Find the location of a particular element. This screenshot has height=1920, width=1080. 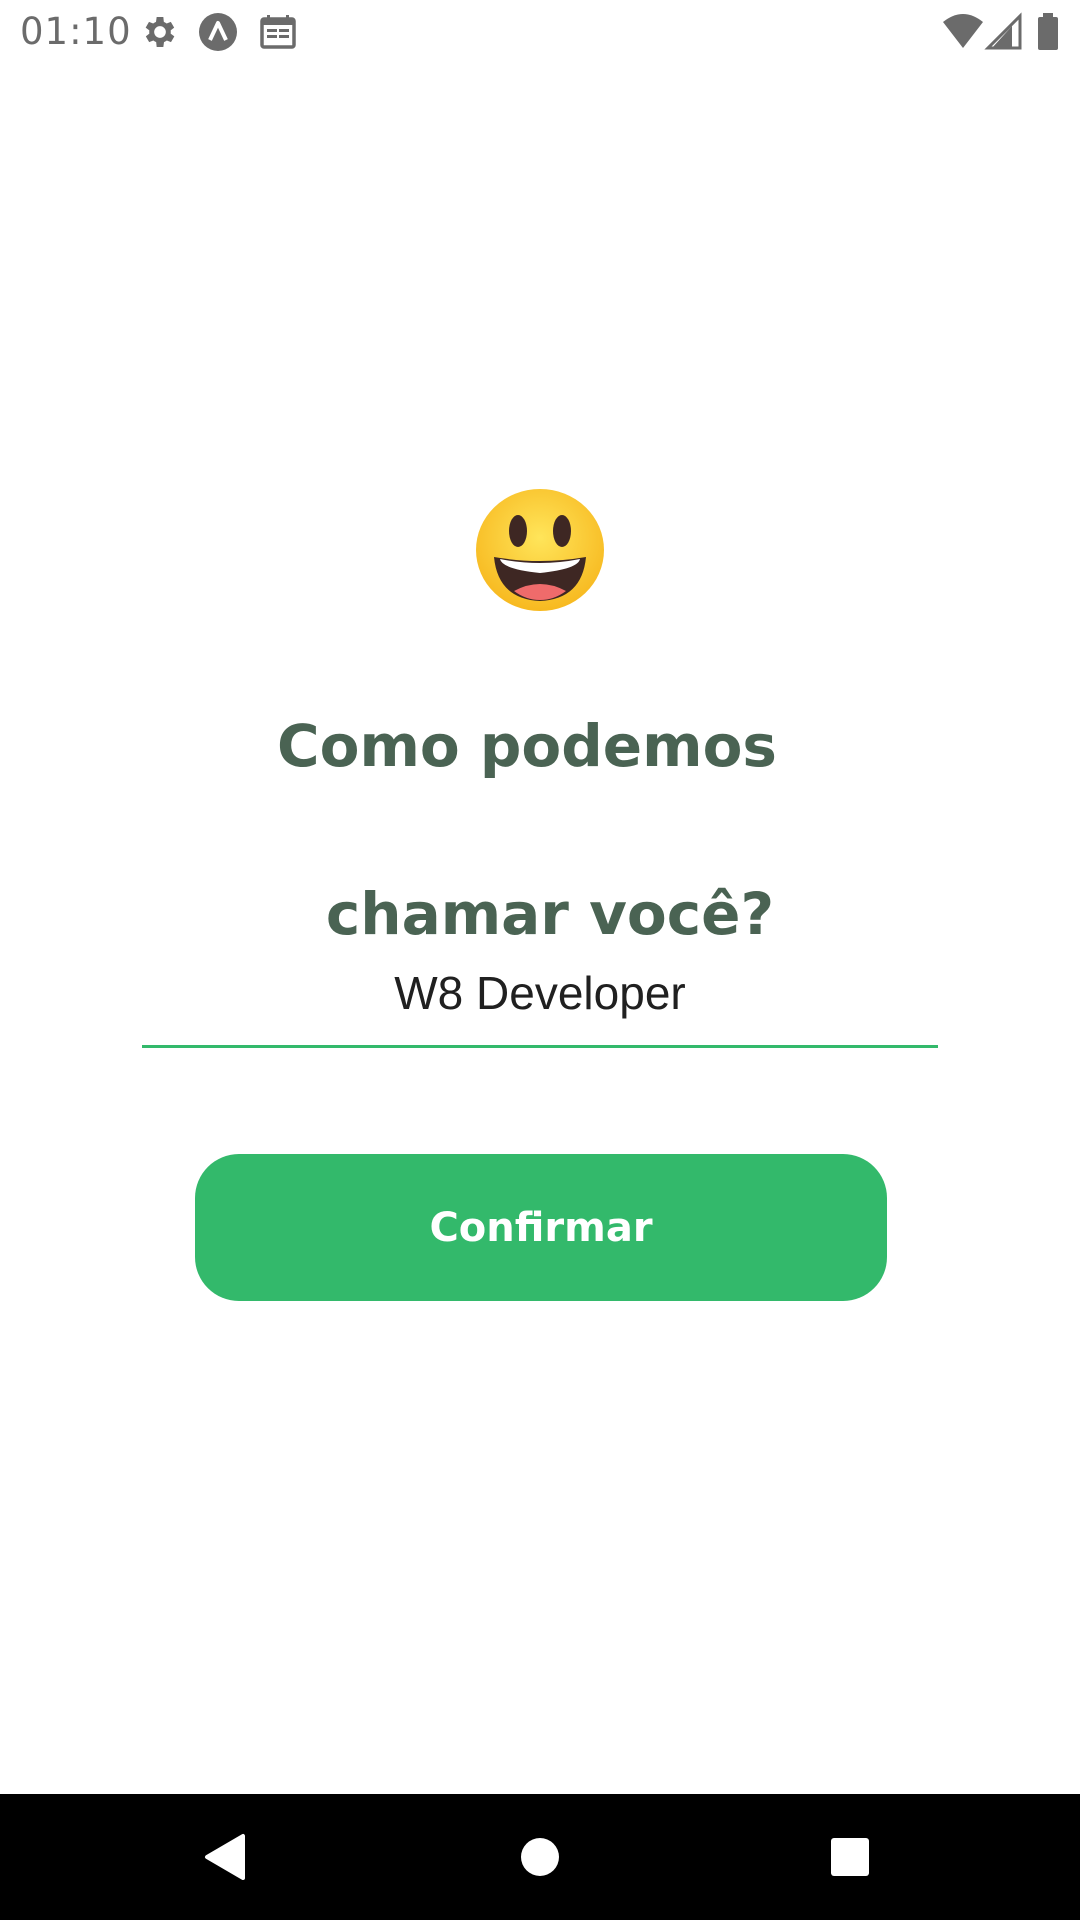

confirm-button: Confirmar is located at coordinates (541, 1227).